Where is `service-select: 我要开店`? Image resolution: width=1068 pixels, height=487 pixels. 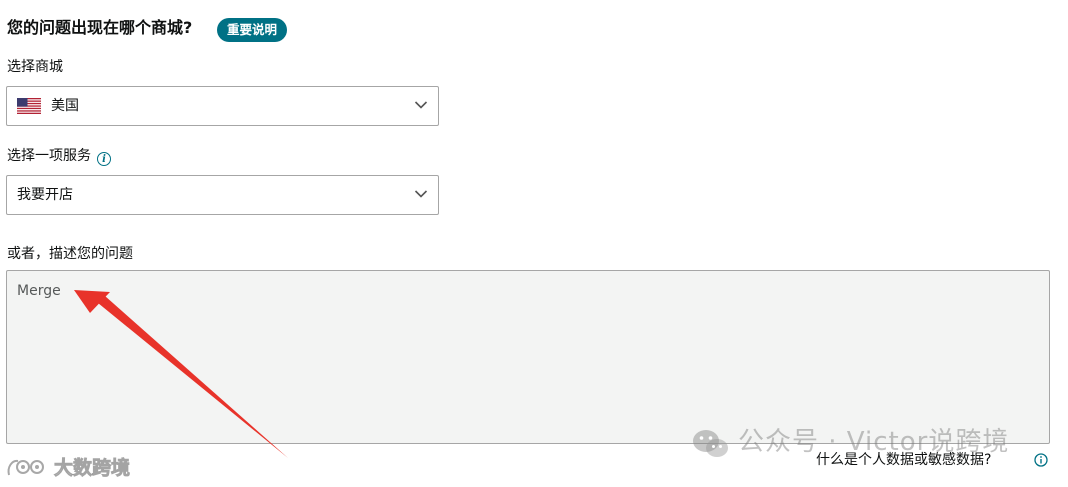
service-select: 我要开店 is located at coordinates (222, 195).